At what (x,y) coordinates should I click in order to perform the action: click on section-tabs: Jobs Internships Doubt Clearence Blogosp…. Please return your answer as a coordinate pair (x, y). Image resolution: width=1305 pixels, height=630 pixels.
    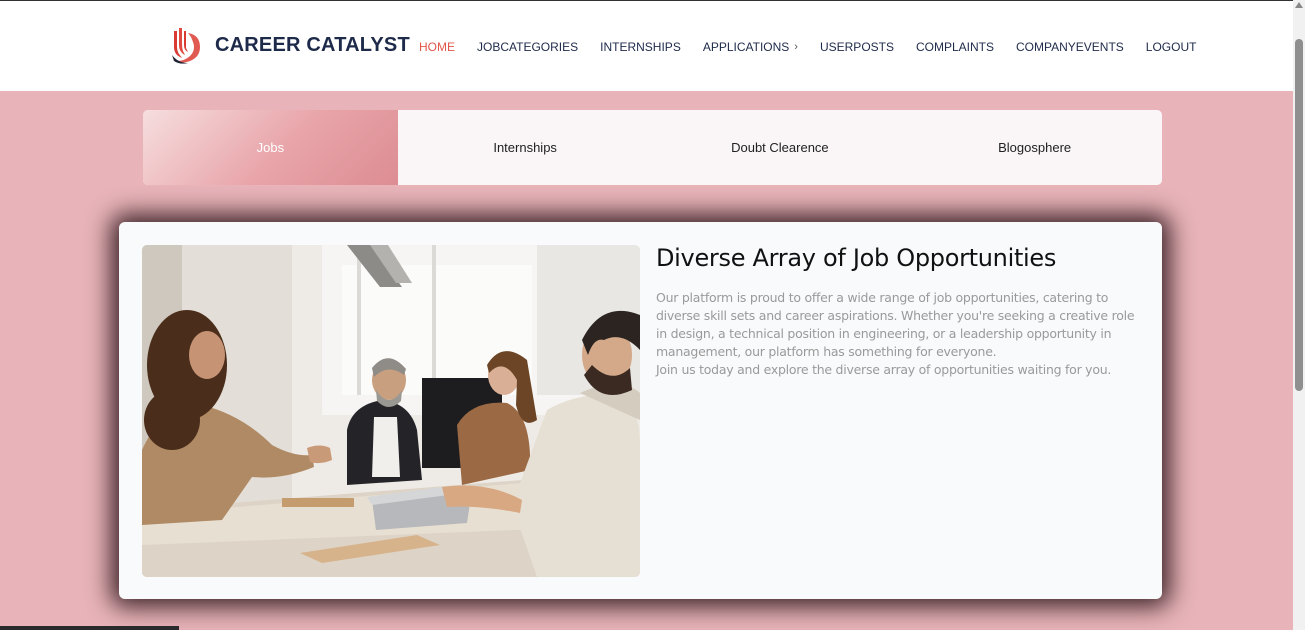
    Looking at the image, I should click on (652, 147).